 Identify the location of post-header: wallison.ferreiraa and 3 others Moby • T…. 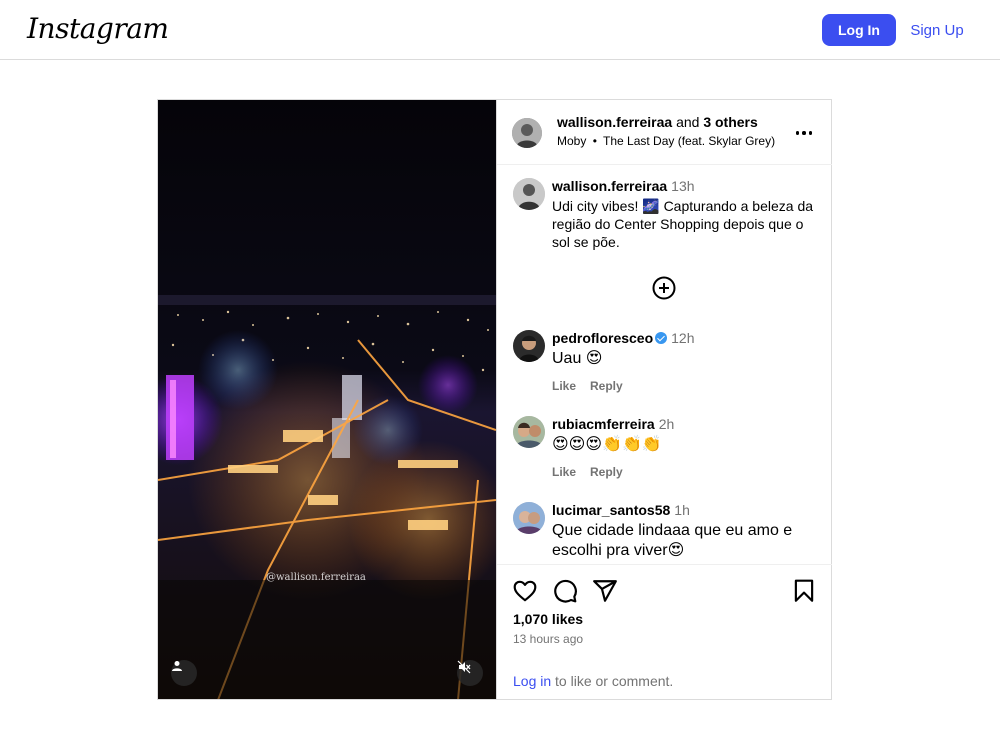
(664, 132).